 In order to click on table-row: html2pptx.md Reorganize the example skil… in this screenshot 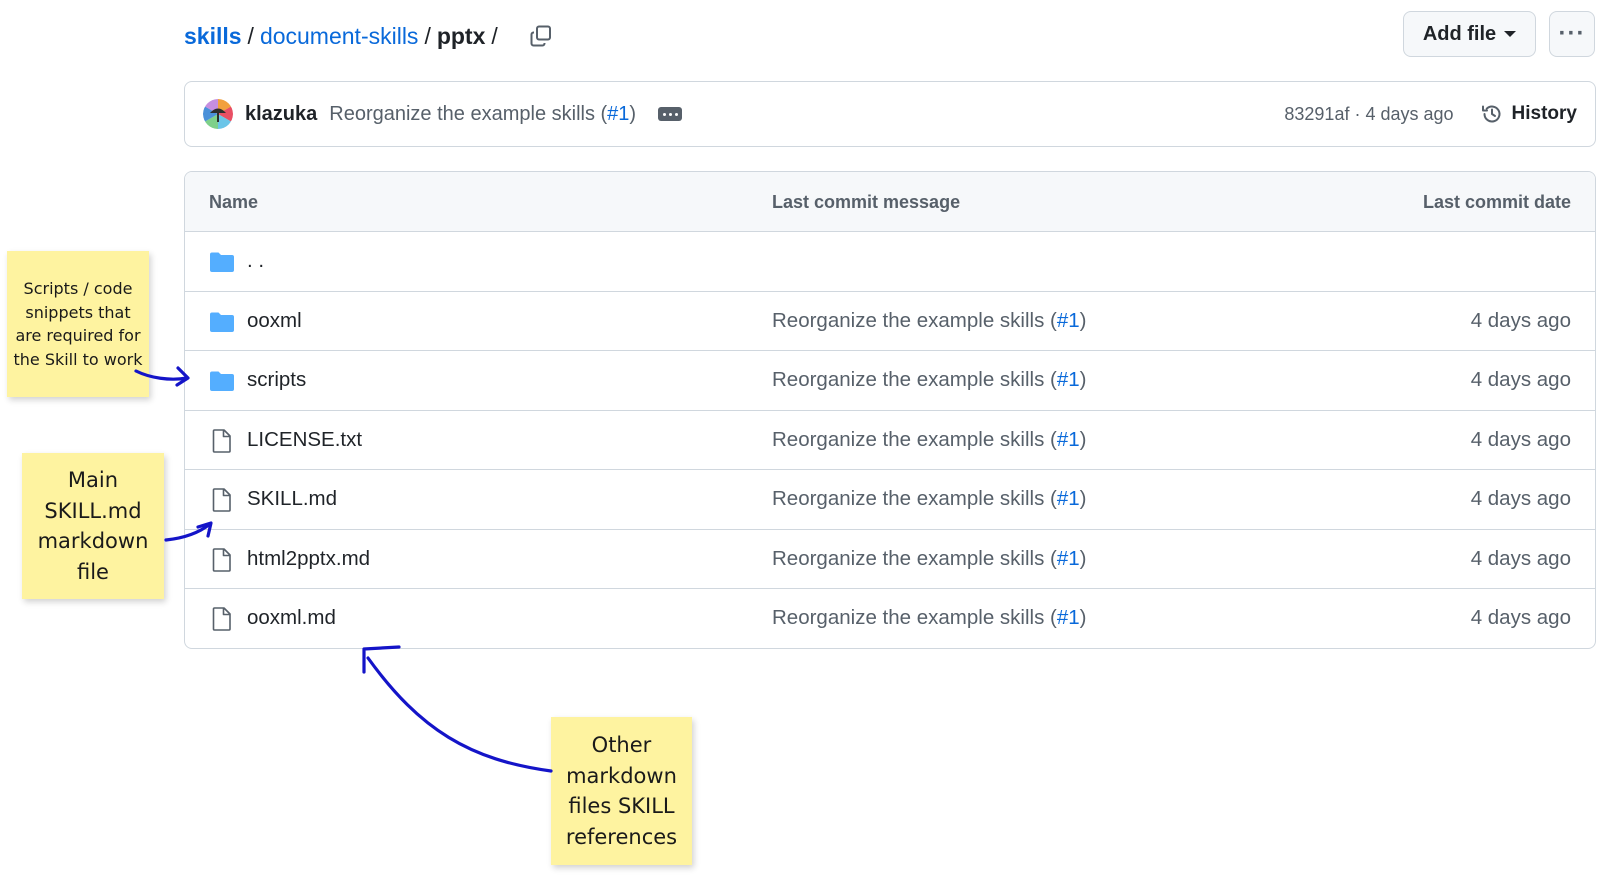, I will do `click(890, 559)`.